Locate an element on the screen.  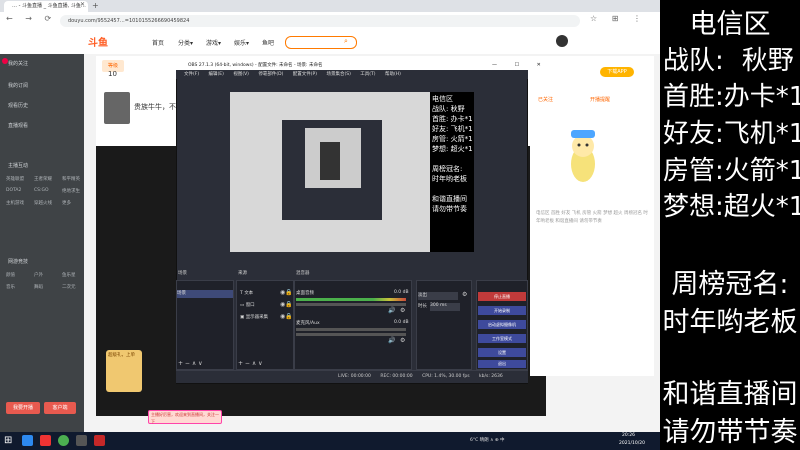
sidebar-ent-1: 颜值 is located at coordinates (10, 275).